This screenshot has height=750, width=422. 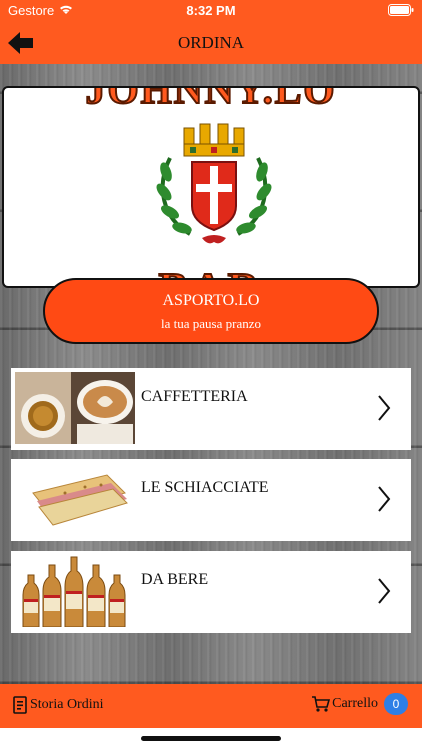 What do you see at coordinates (211, 706) in the screenshot?
I see `tab-bar: Storia Ordini Carrello 0` at bounding box center [211, 706].